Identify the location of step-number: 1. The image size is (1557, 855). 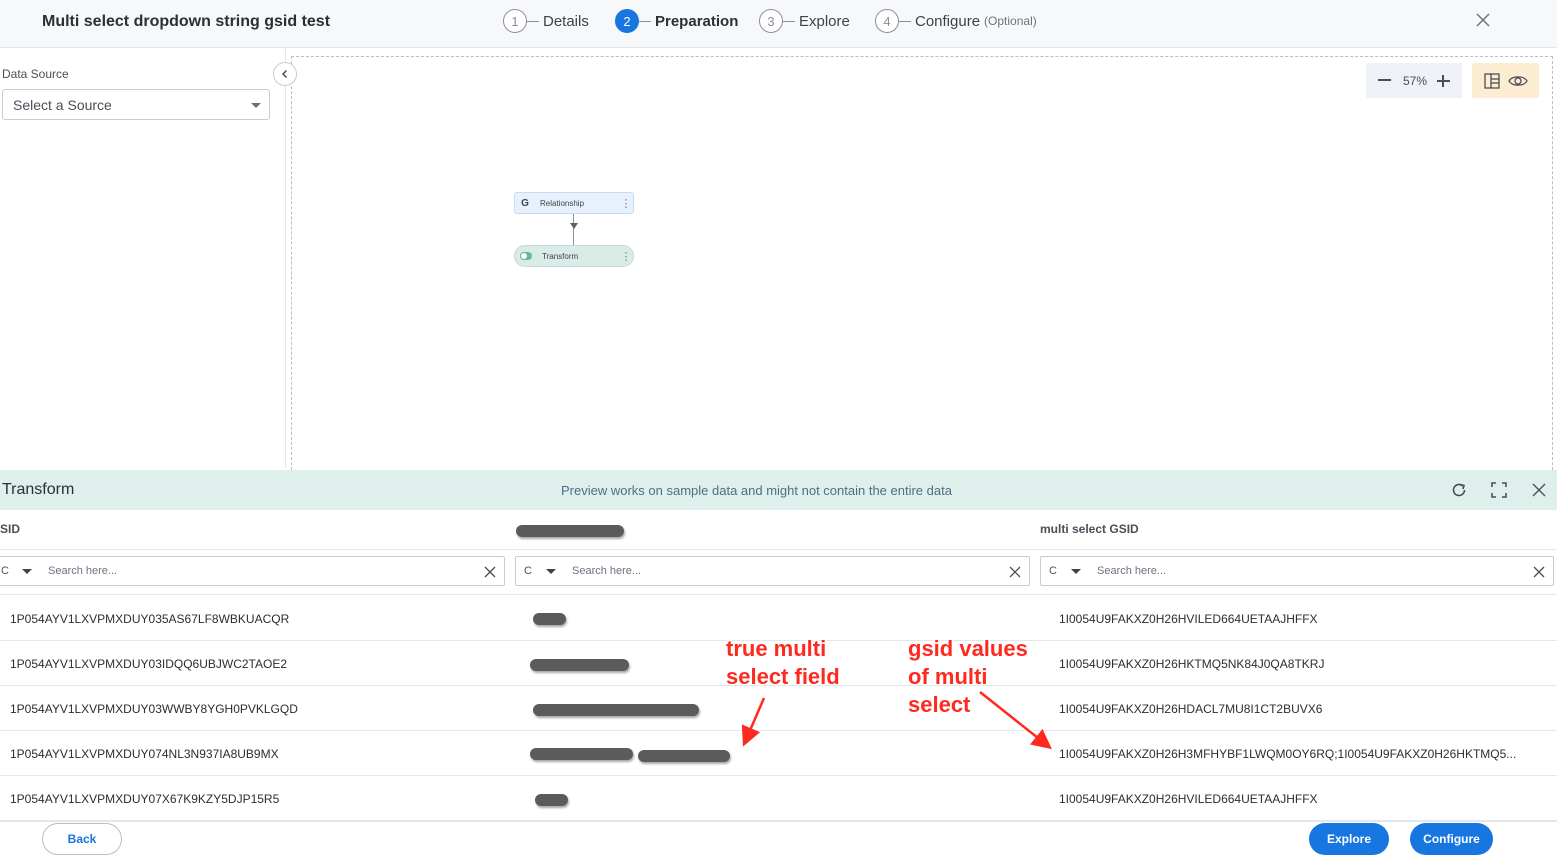
(515, 21).